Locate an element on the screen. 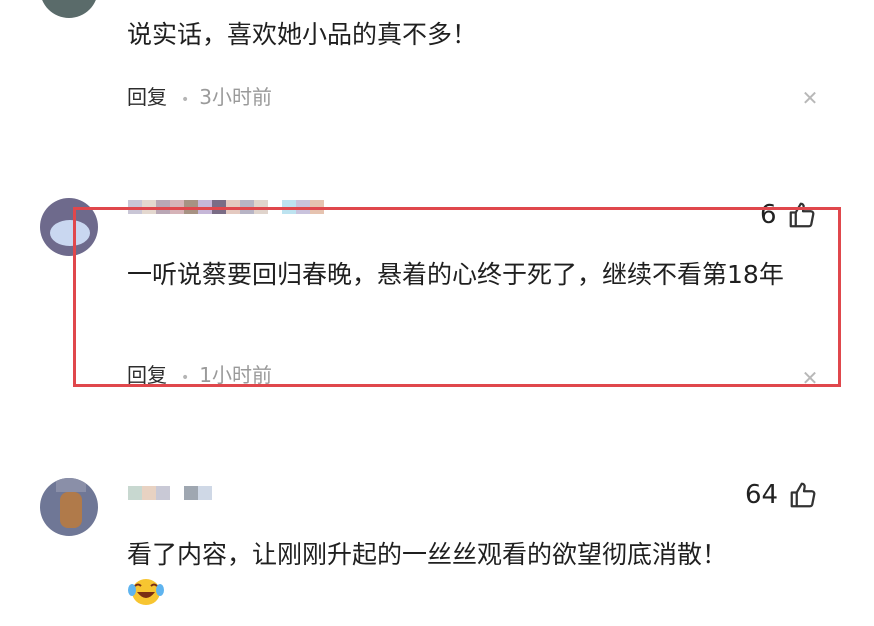 This screenshot has height=626, width=874. thumbs-up-icon is located at coordinates (803, 495).